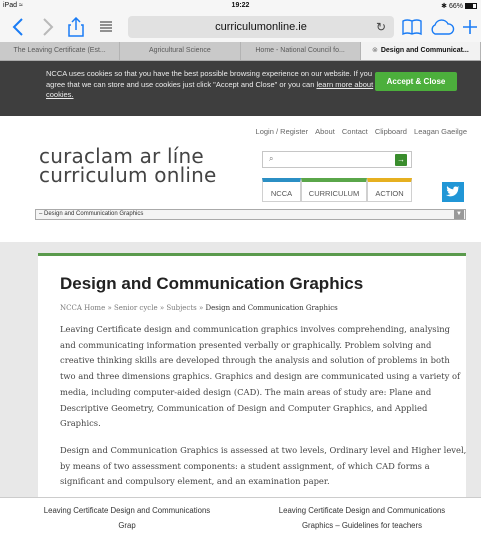 The height and width of the screenshot is (541, 481). What do you see at coordinates (271, 158) in the screenshot?
I see `search-icon: ⌕` at bounding box center [271, 158].